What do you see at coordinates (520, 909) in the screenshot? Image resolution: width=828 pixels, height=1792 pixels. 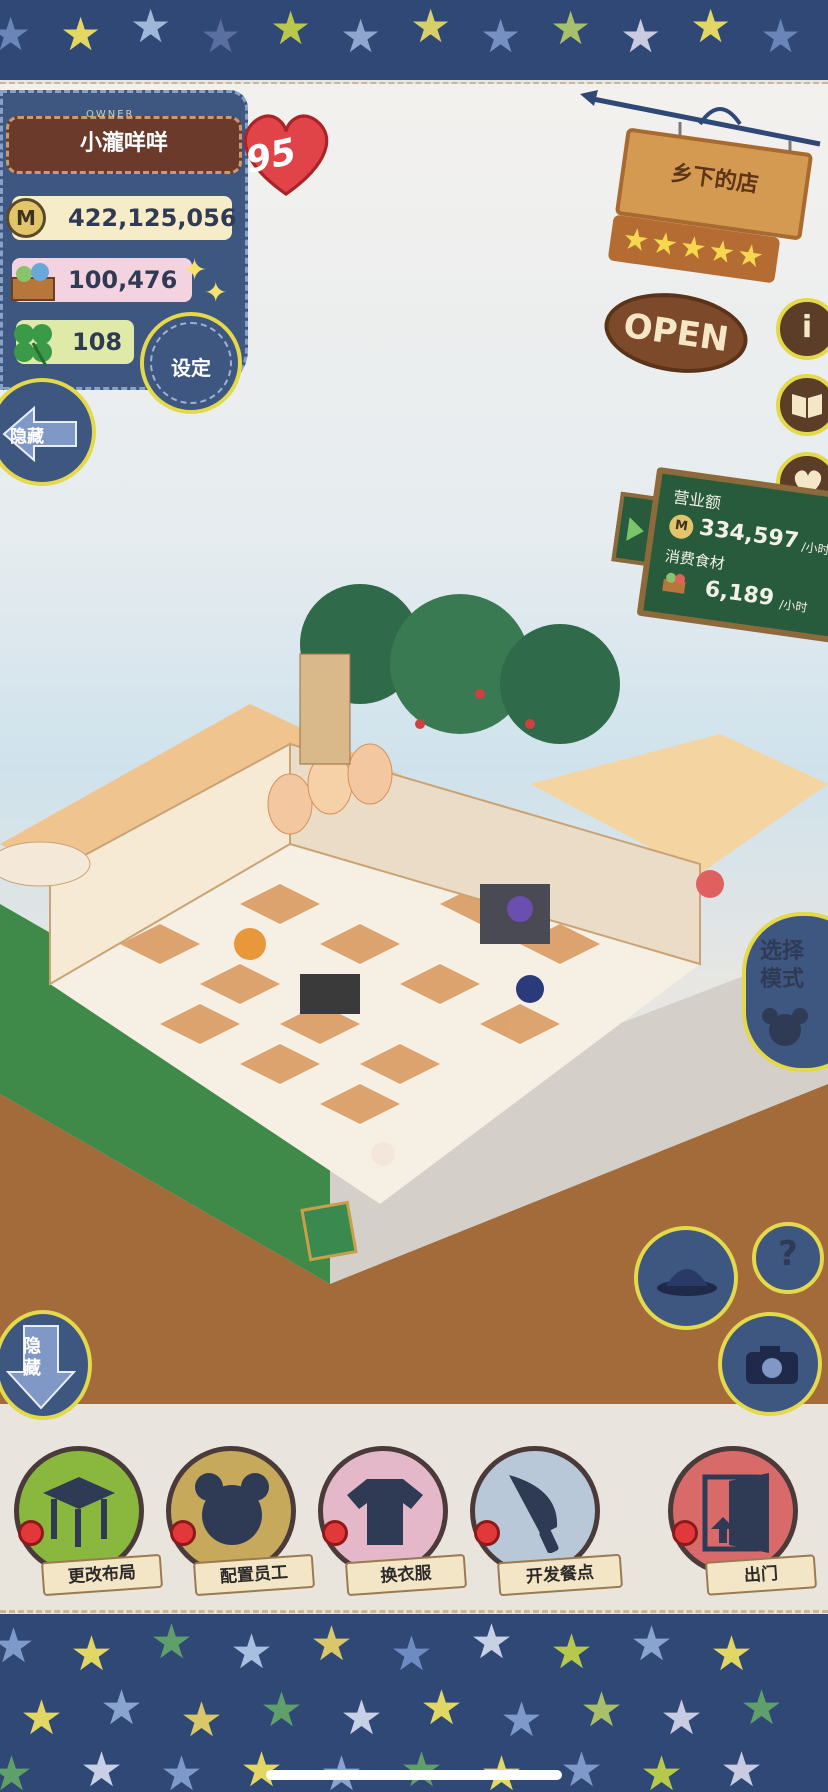 I see `staff-cat-purple` at bounding box center [520, 909].